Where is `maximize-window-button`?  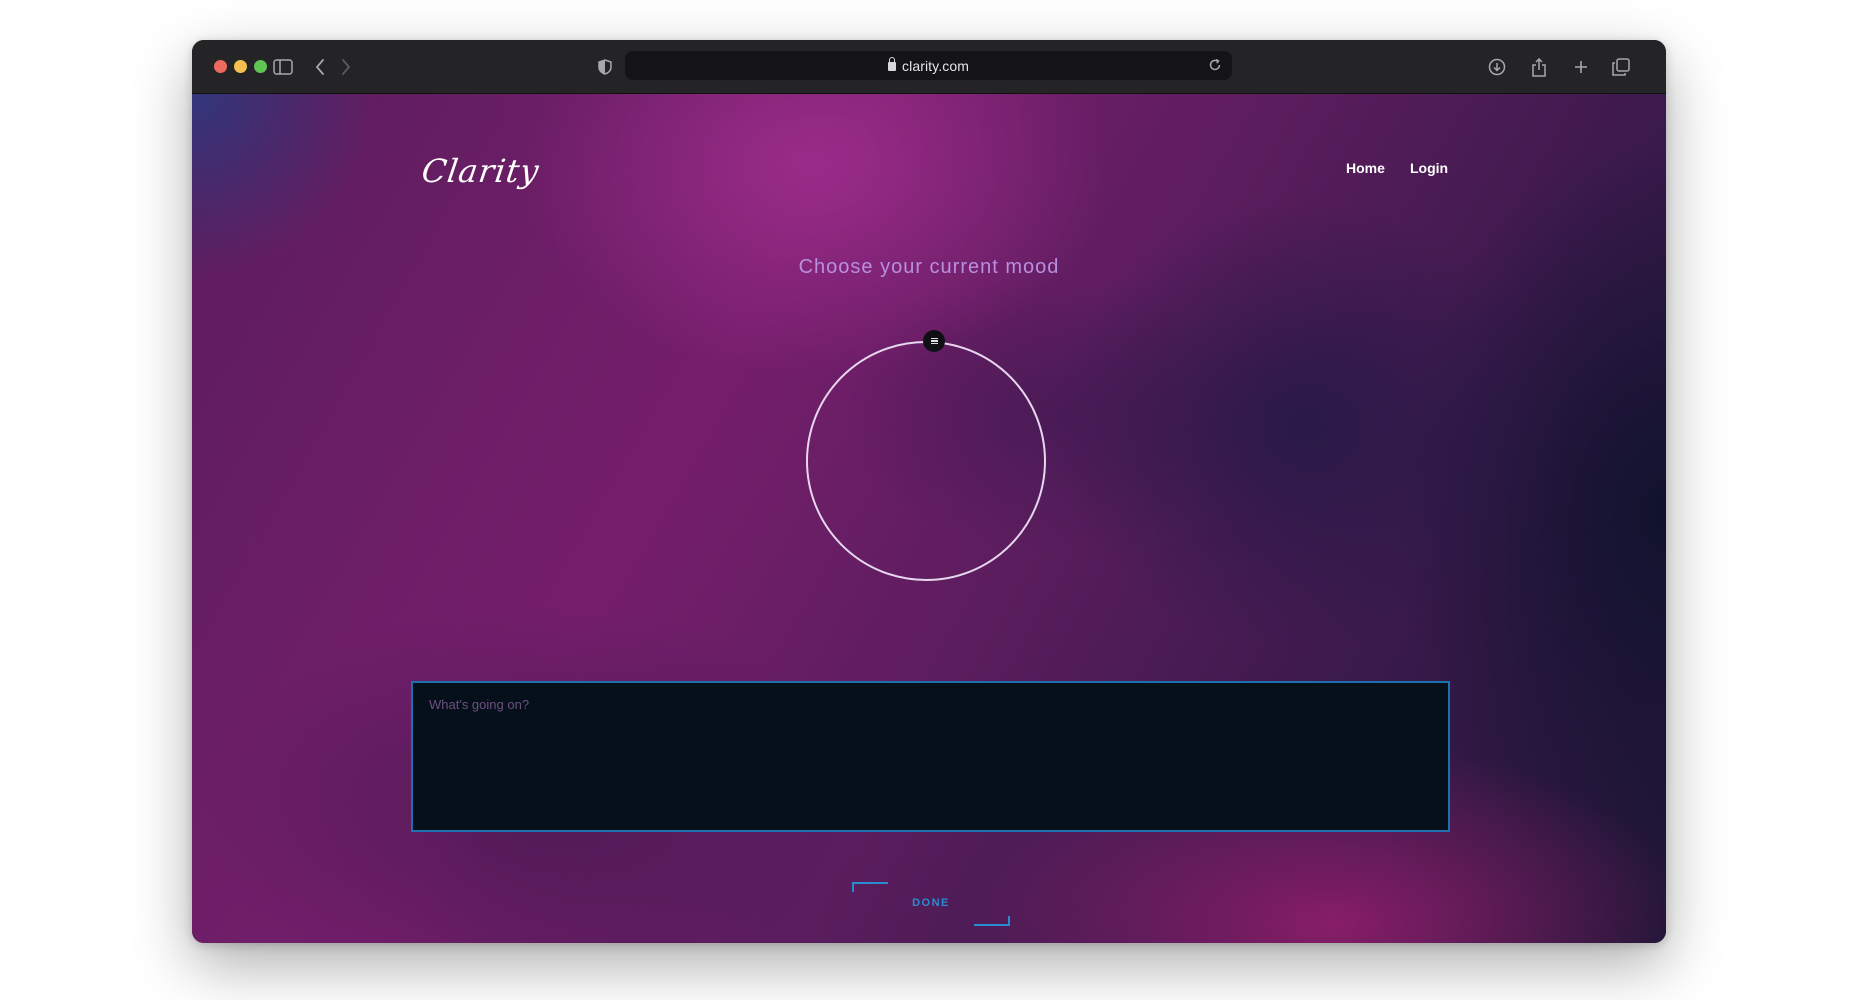
maximize-window-button is located at coordinates (260, 66).